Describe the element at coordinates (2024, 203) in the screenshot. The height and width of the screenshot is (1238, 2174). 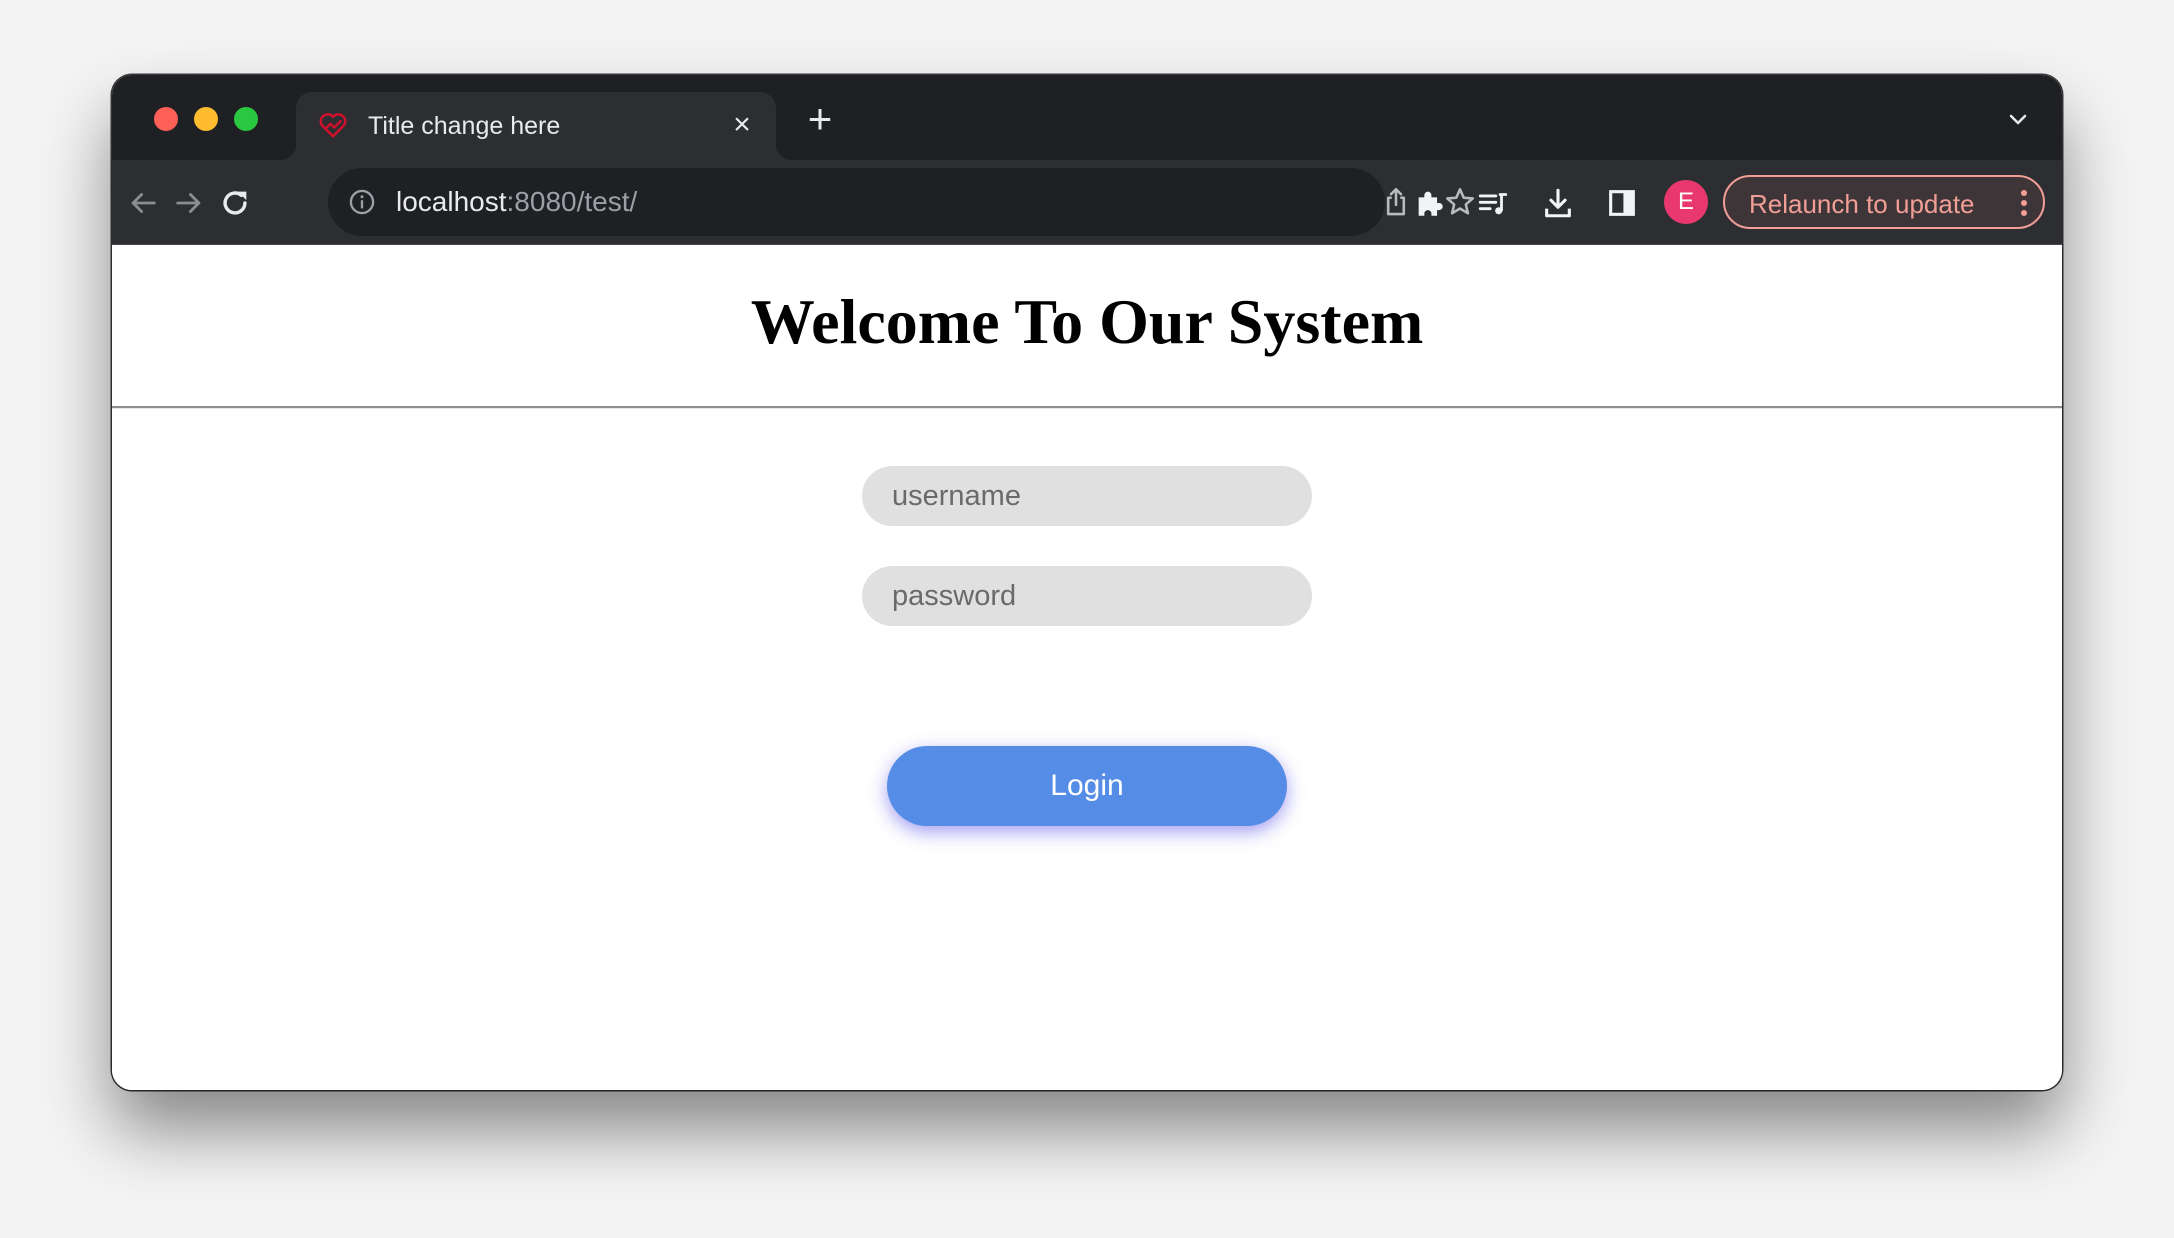
I see `more-vertical-icon` at that location.